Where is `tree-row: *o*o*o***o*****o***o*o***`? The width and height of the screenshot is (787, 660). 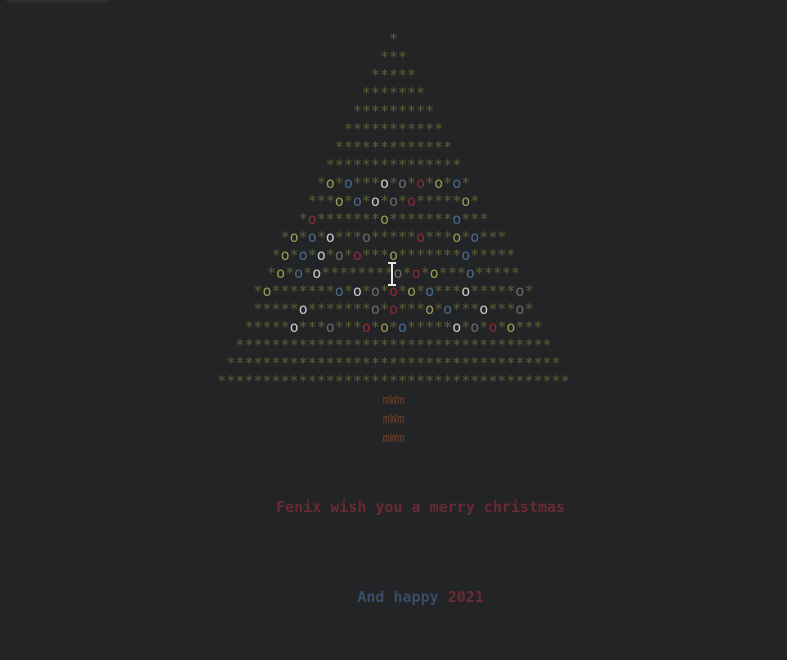 tree-row: *o*o*o***o*****o***o*o*** is located at coordinates (393, 237).